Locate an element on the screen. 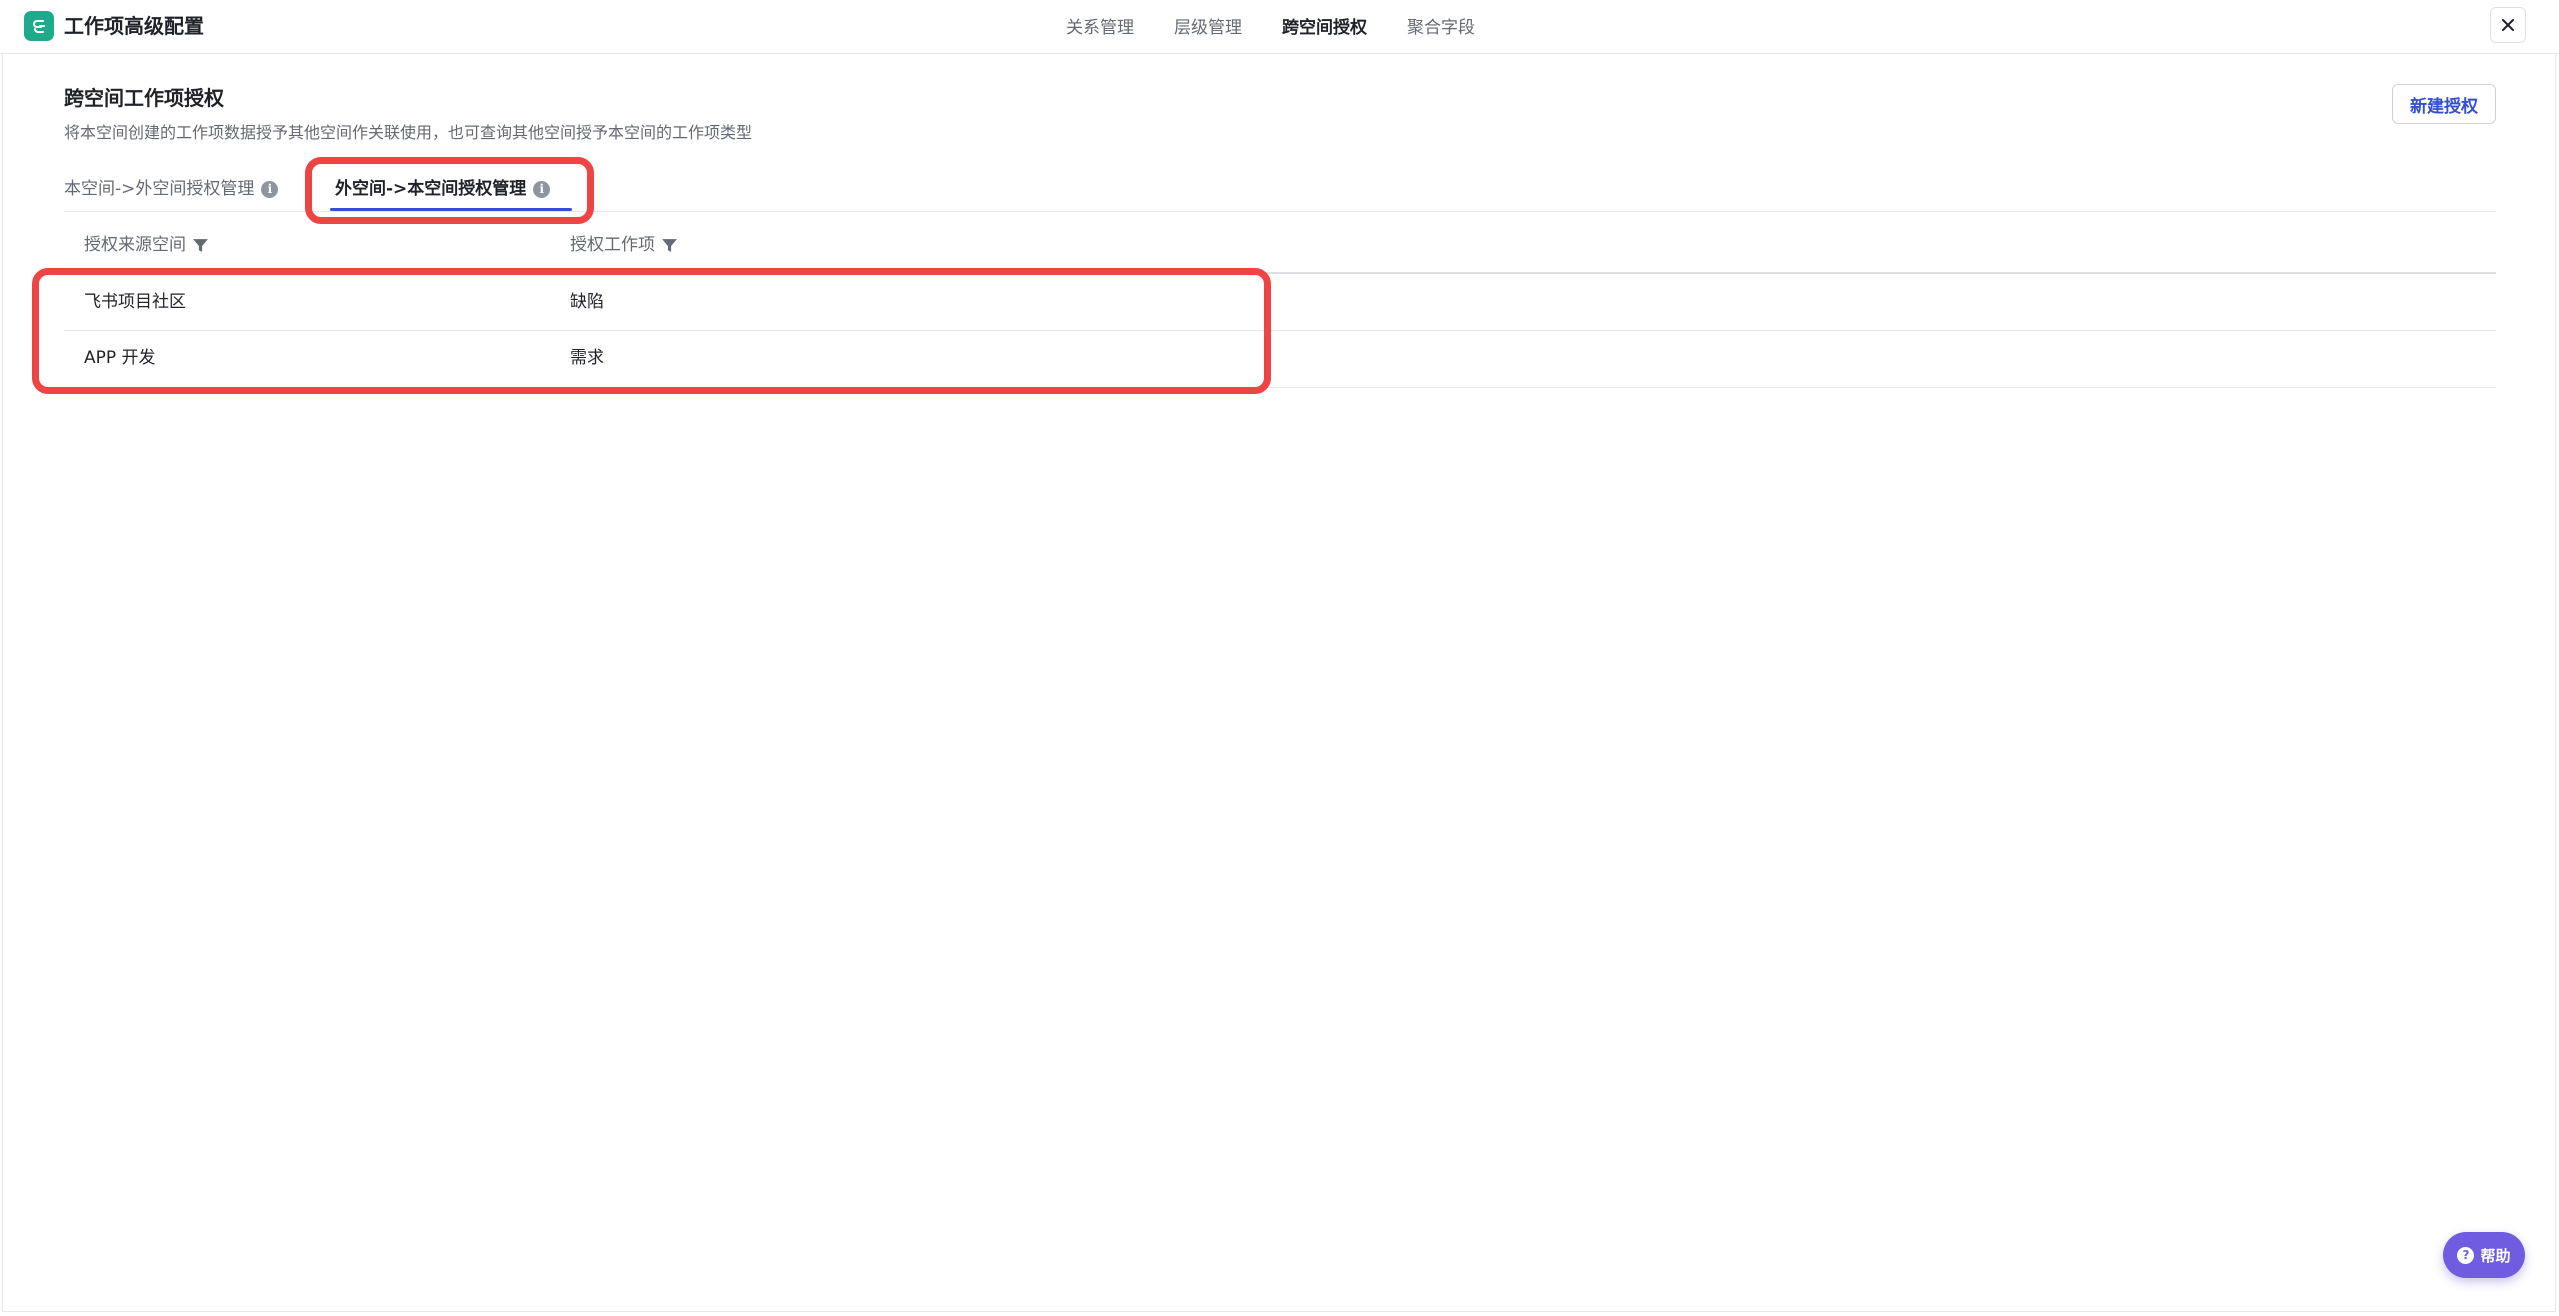 The image size is (2559, 1316). top-bar: 工作项高级配置 关系管理 层级管理 跨空间授权 聚合字段 is located at coordinates (1279, 27).